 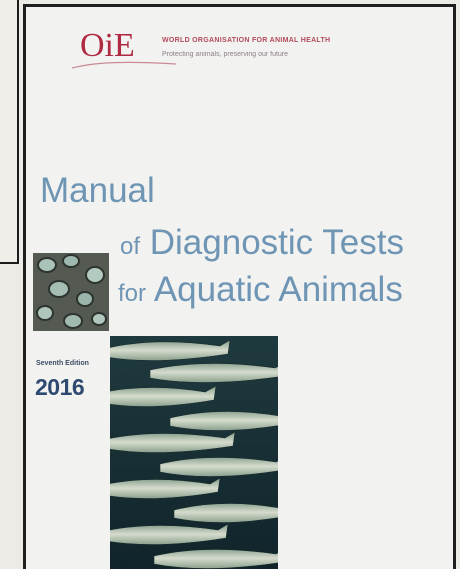 What do you see at coordinates (62, 363) in the screenshot?
I see `edition-label: Seventh Edition` at bounding box center [62, 363].